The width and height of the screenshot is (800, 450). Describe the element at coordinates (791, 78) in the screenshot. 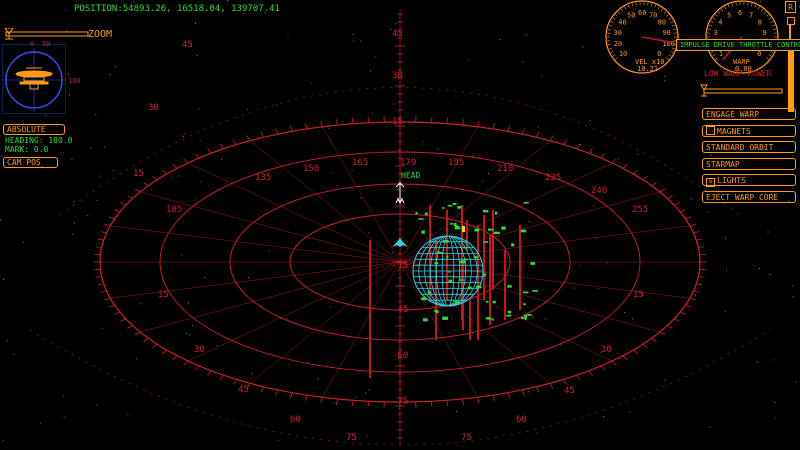

I see `throttle-bar` at that location.